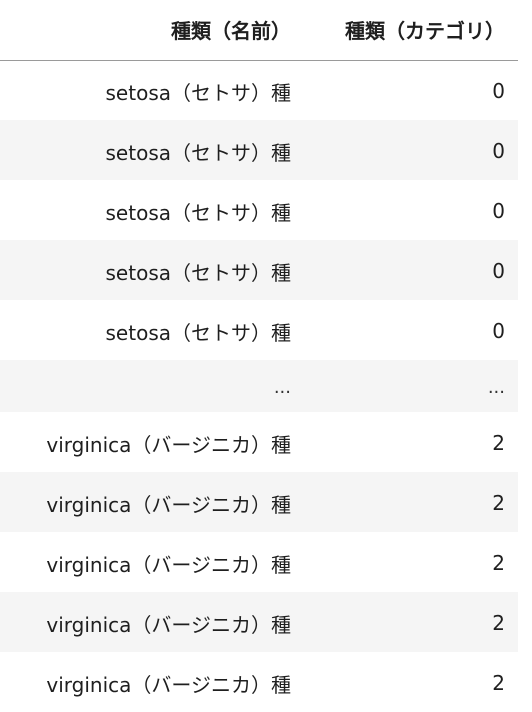 The height and width of the screenshot is (712, 532). I want to click on header-row: 種類（名前） 種類（カテゴリ）, so click(259, 30).